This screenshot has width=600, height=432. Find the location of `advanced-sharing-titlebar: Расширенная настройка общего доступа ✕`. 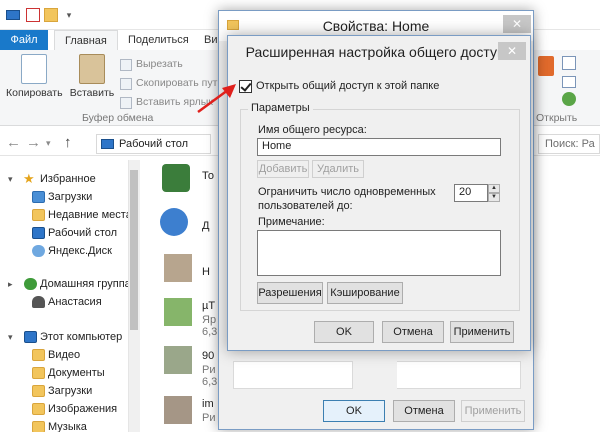

advanced-sharing-titlebar: Расширенная настройка общего доступа ✕ is located at coordinates (379, 51).